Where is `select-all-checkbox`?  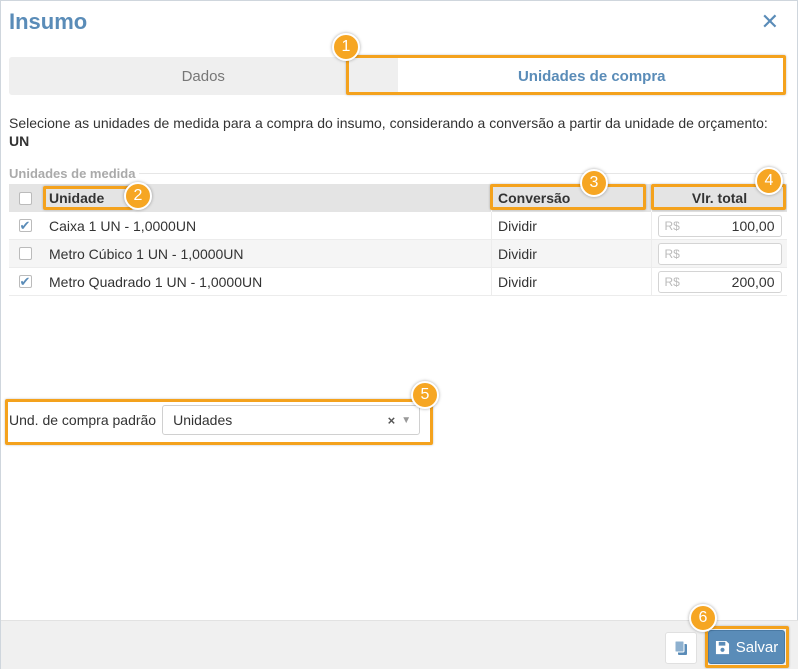
select-all-checkbox is located at coordinates (25, 198).